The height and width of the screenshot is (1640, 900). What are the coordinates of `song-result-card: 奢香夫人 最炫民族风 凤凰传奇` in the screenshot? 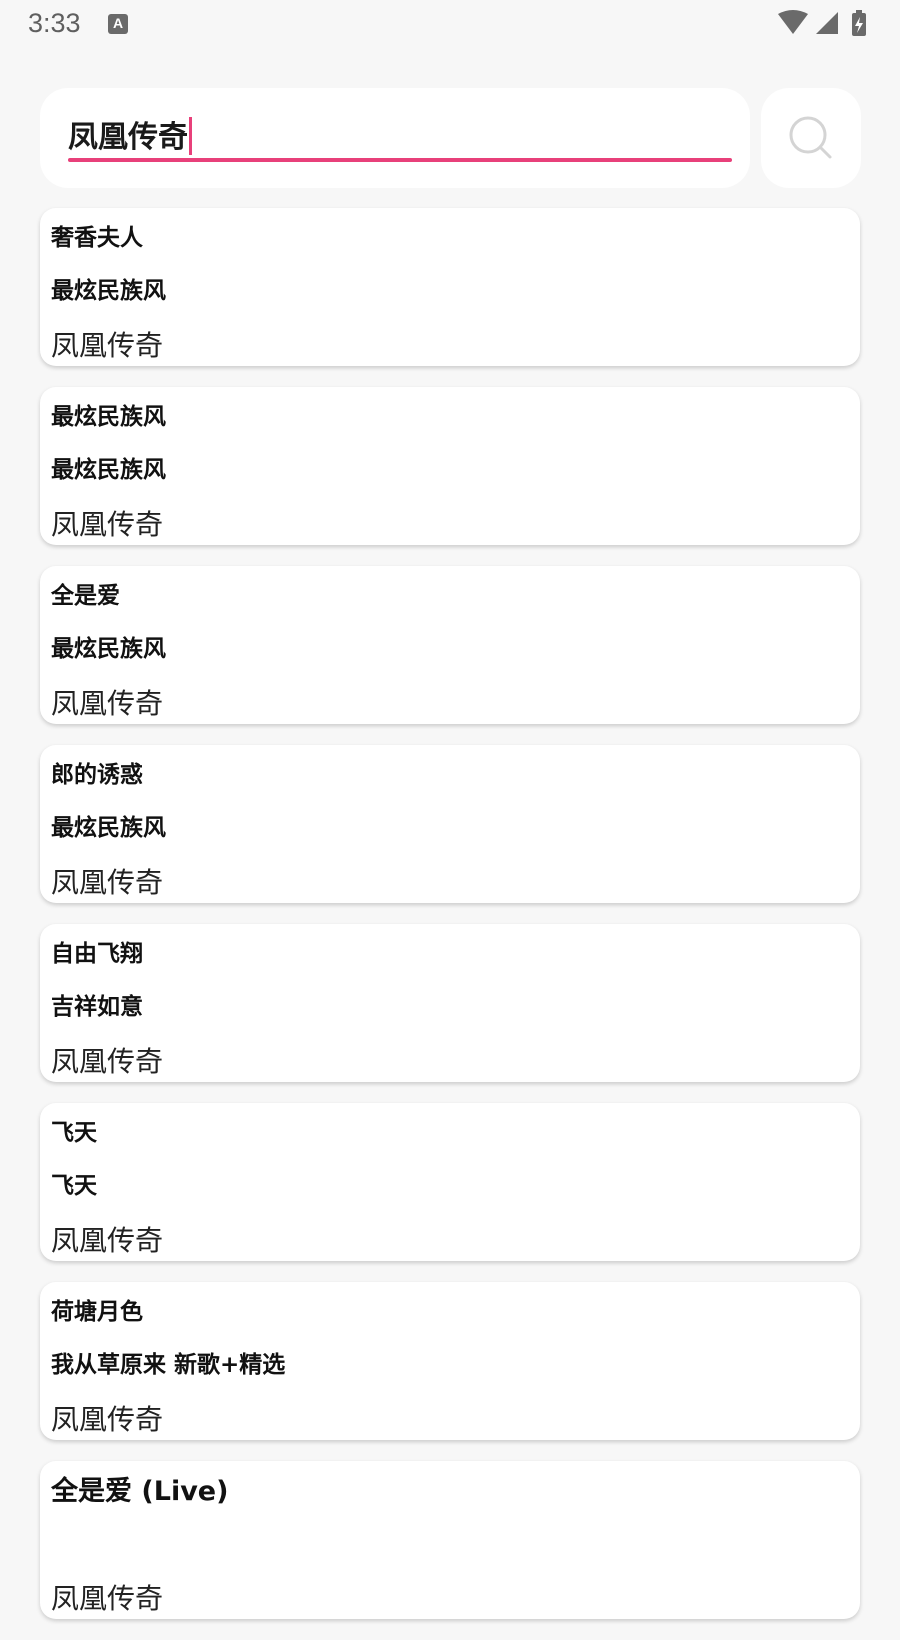 It's located at (450, 287).